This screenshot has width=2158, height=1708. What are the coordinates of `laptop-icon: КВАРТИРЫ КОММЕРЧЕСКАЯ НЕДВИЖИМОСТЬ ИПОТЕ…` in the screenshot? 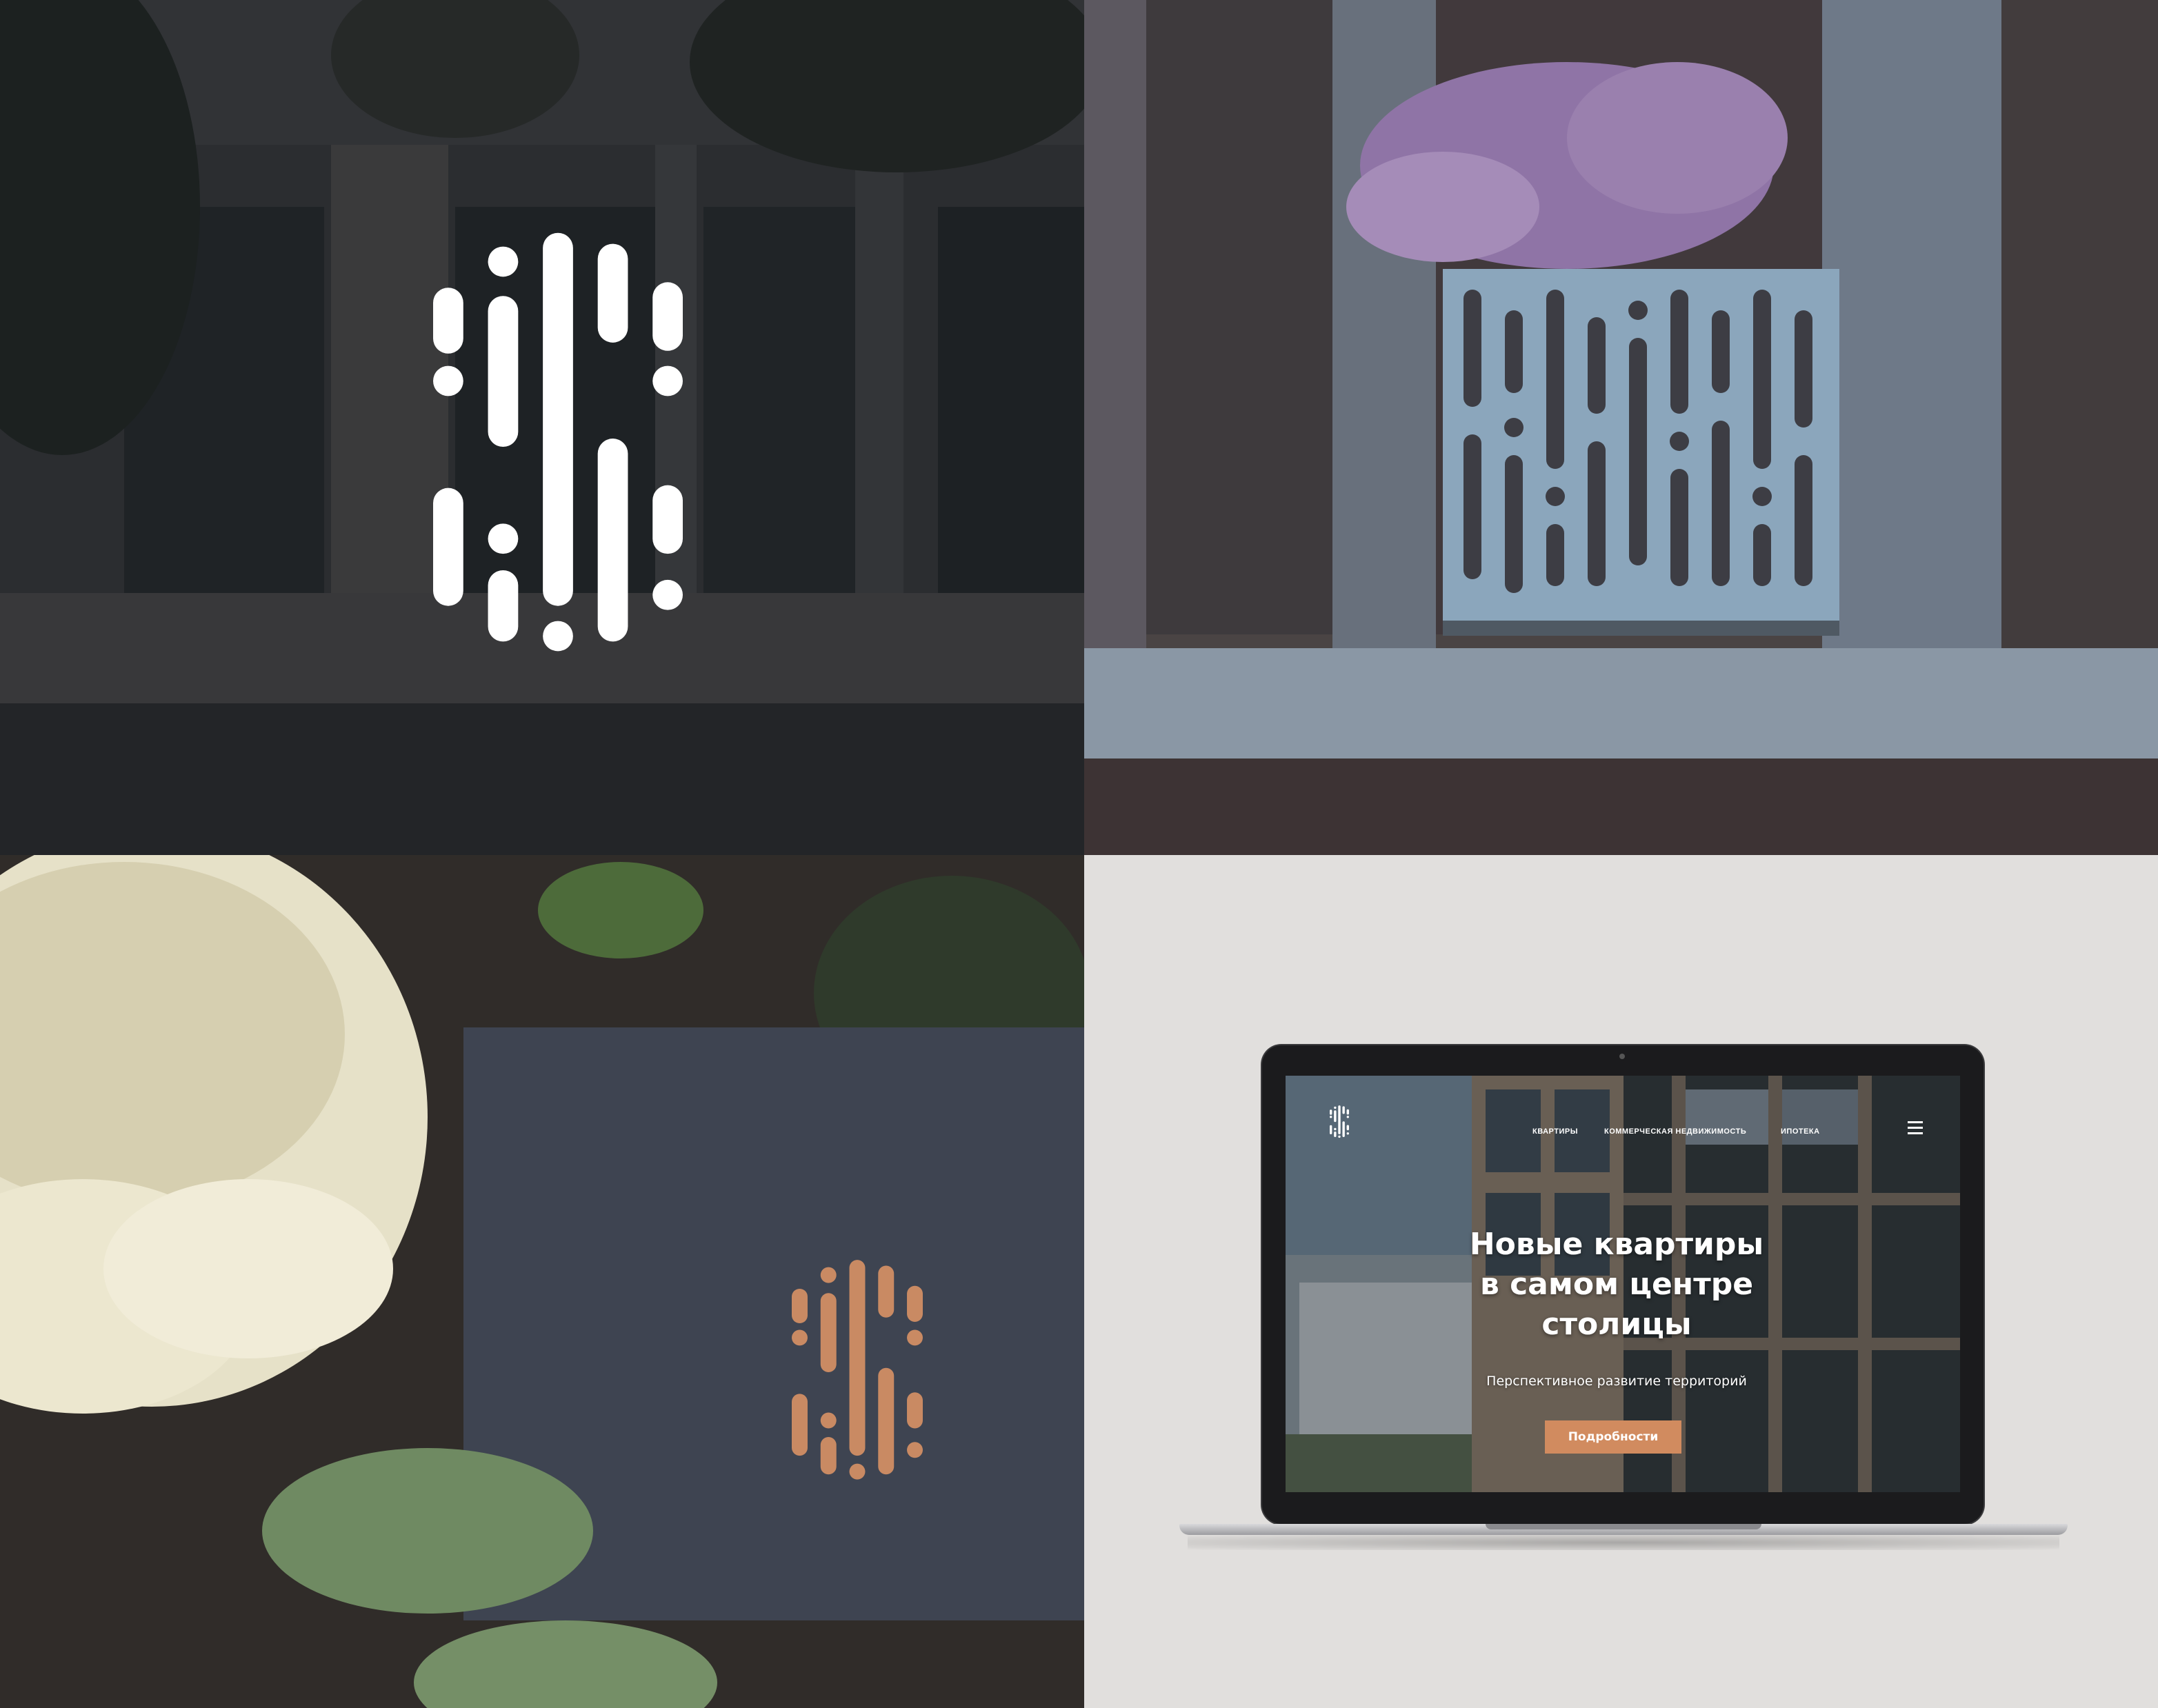 It's located at (1623, 1284).